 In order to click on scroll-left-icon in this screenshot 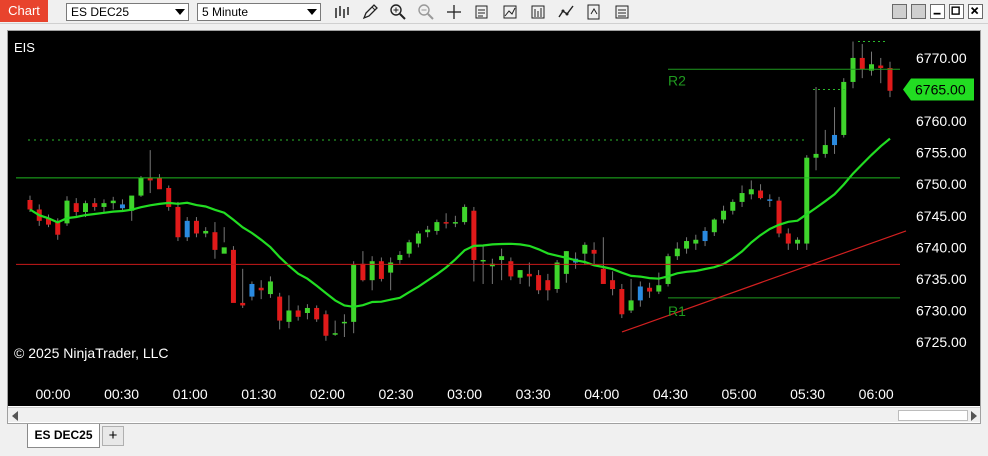, I will do `click(15, 416)`.